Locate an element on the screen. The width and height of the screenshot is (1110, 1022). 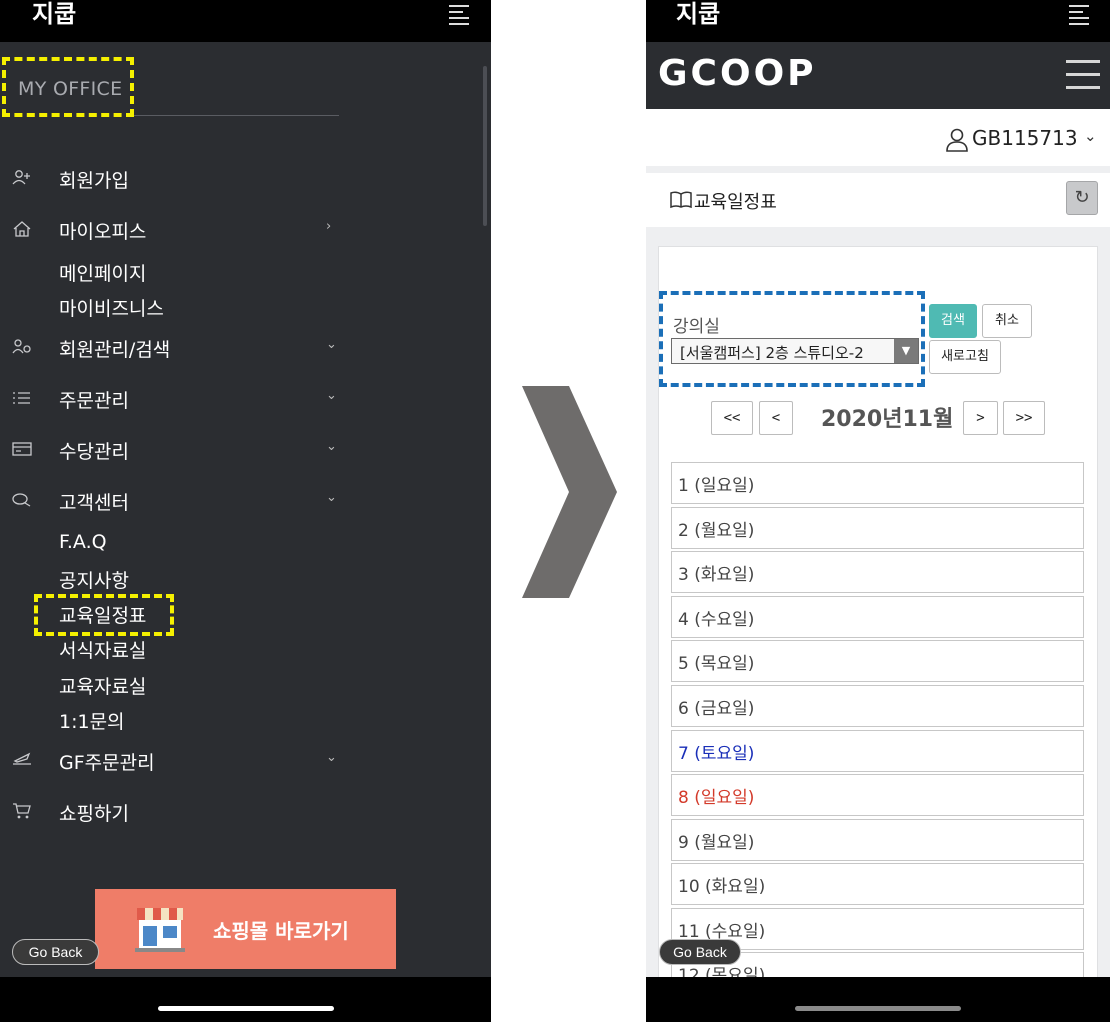
nav-item-order-manage: 주문관리 ⌄ is located at coordinates (180, 399).